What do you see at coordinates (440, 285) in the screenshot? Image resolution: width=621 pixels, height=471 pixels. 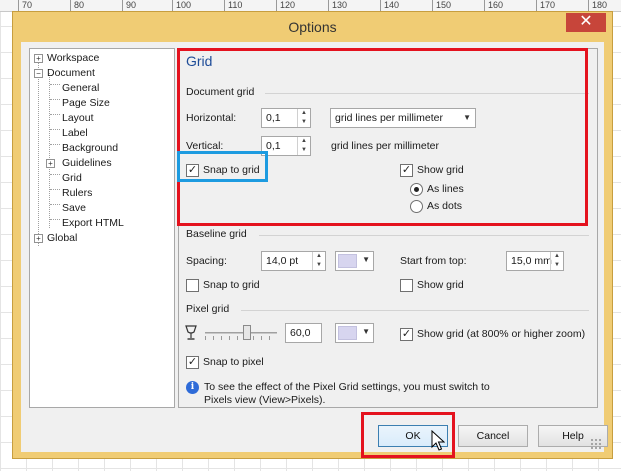 I see `baseline-show-grid-label: Show grid` at bounding box center [440, 285].